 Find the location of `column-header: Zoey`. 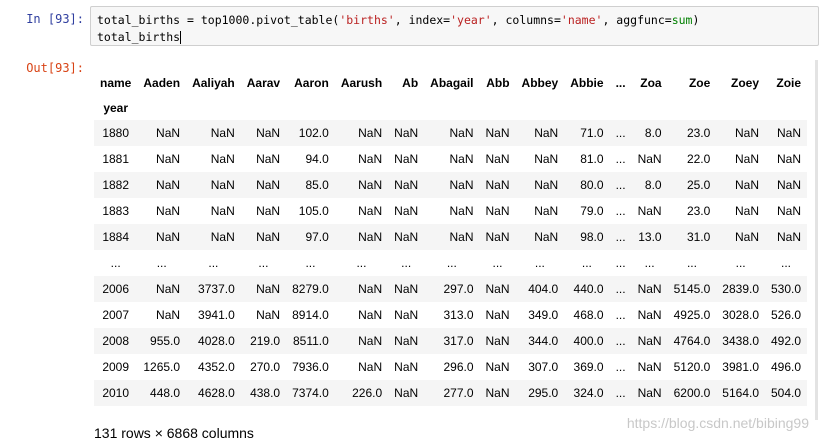

column-header: Zoey is located at coordinates (744, 83).